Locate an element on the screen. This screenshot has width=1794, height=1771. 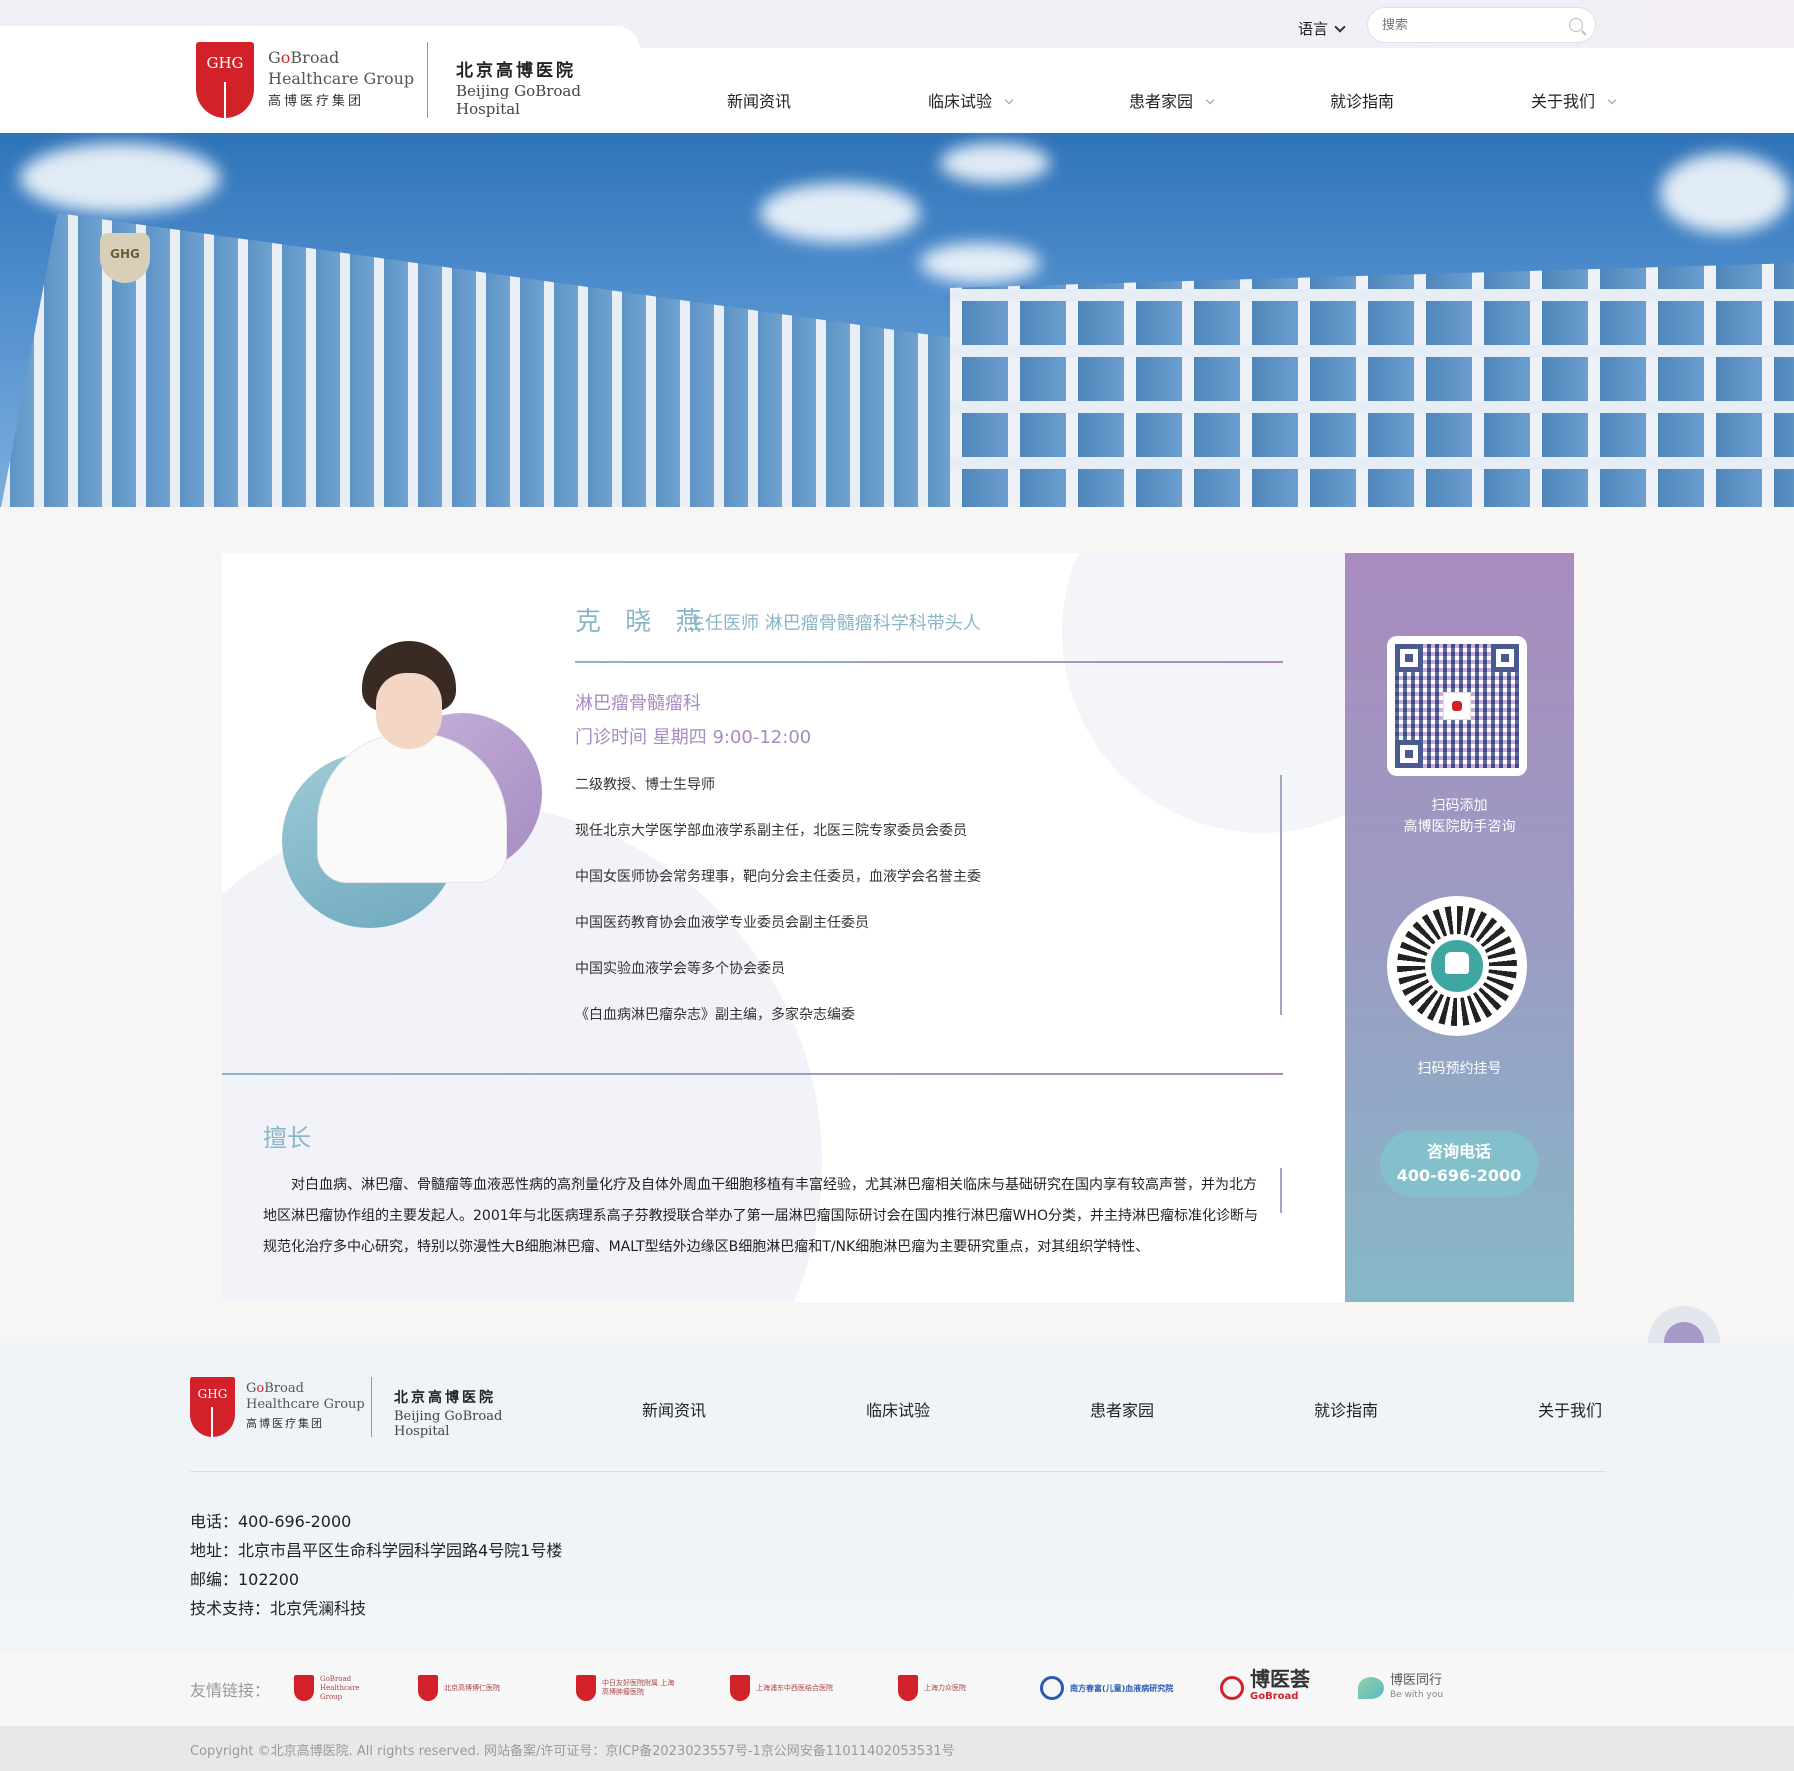
boyitongxing-en: Be with you is located at coordinates (1417, 1695).